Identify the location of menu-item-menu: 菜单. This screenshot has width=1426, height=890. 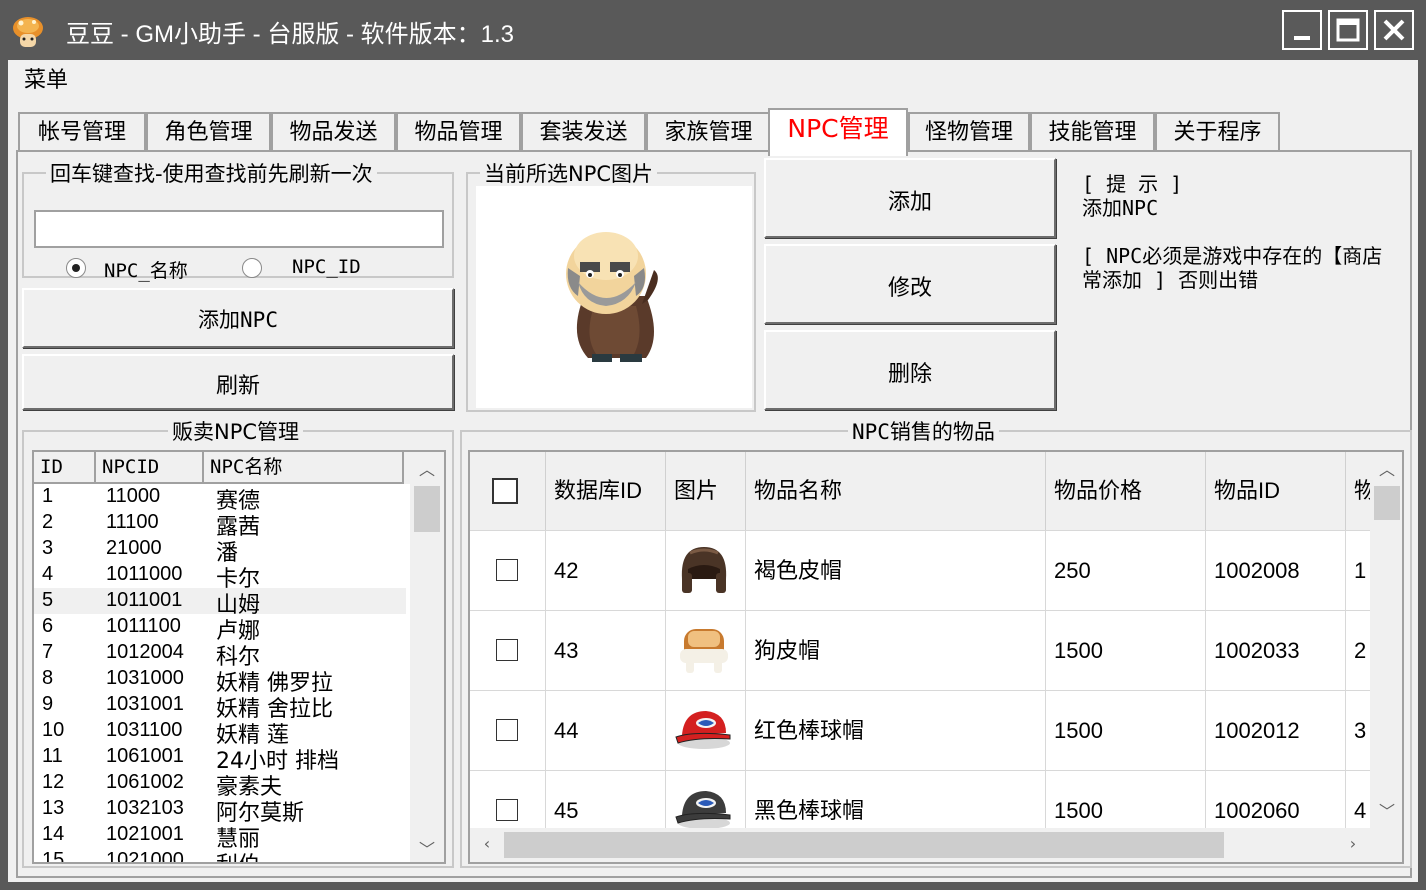
(46, 78).